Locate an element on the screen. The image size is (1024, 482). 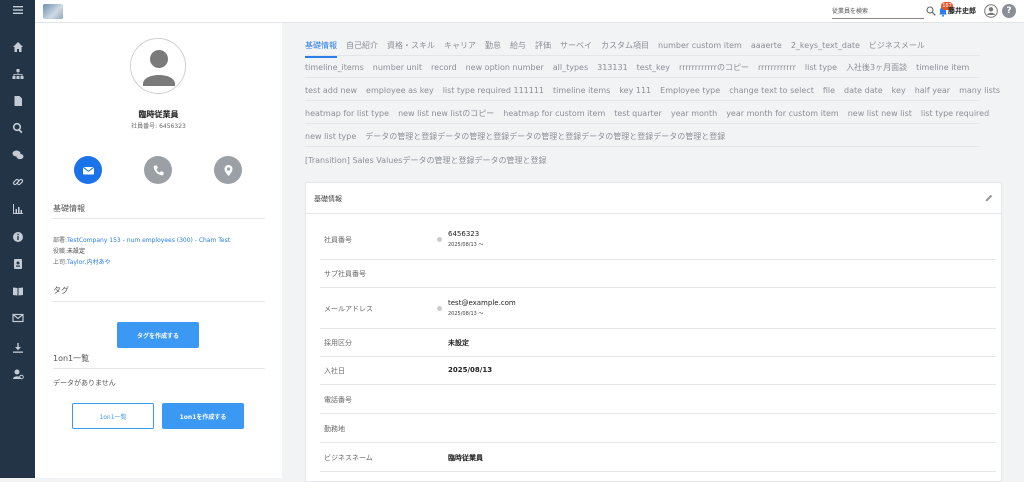
tab-item: test_key is located at coordinates (653, 68).